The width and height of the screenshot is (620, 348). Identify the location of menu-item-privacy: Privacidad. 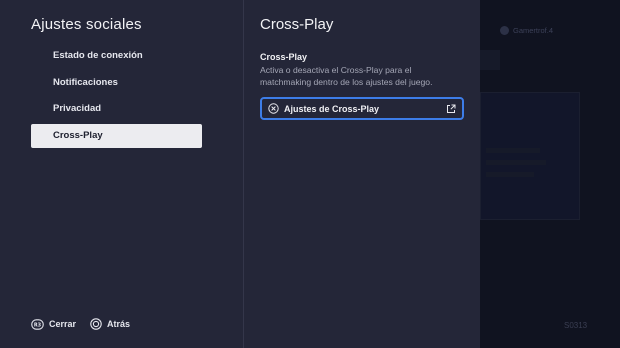
(116, 109).